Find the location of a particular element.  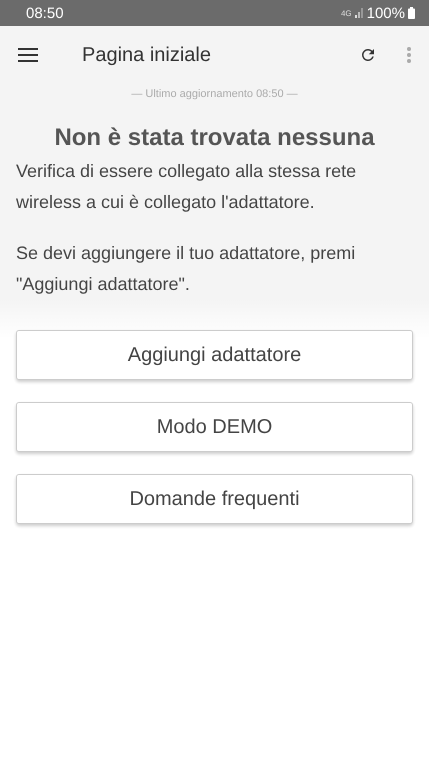

action-button: Domande frequenti is located at coordinates (214, 499).